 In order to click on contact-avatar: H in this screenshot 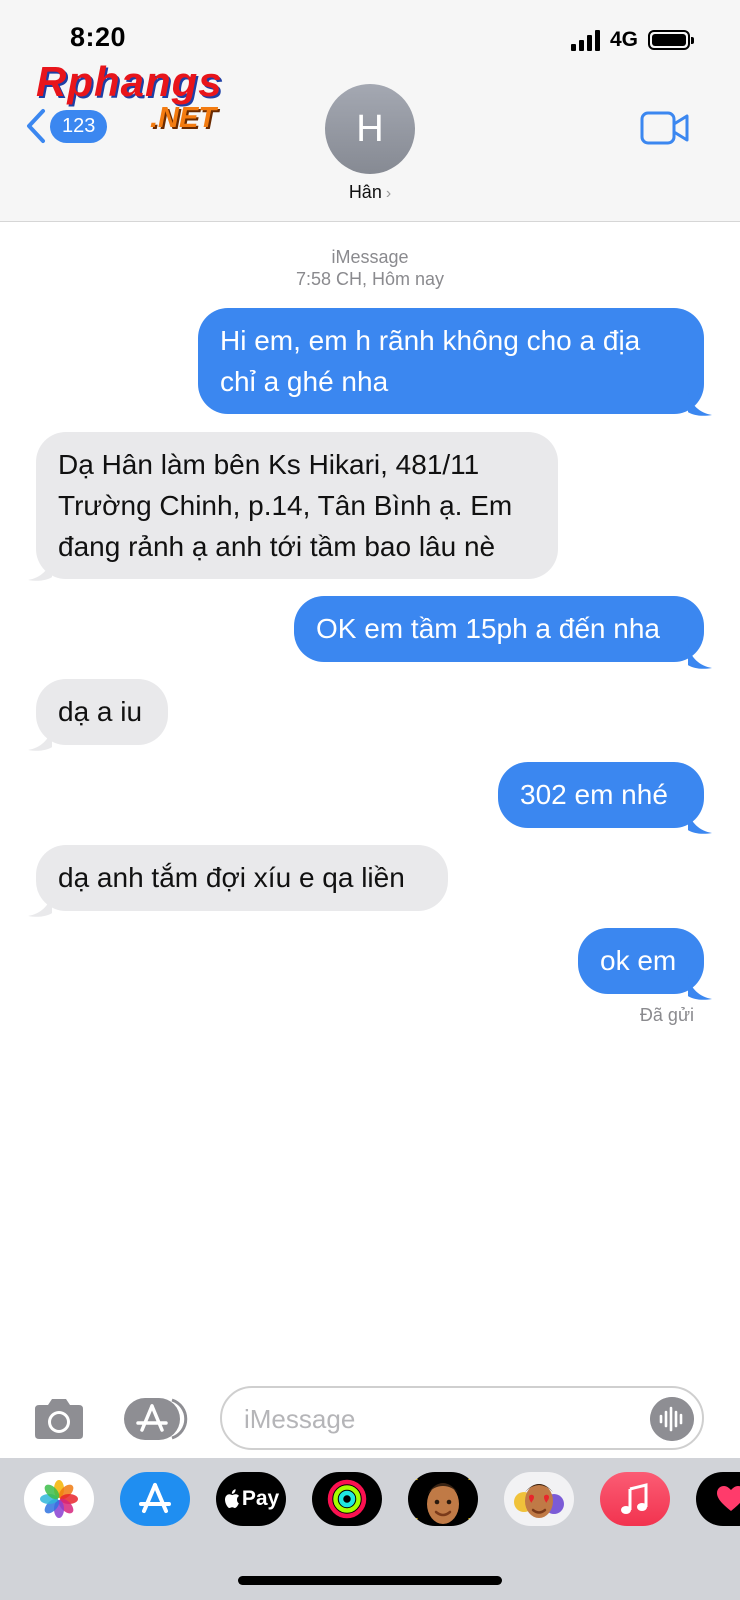, I will do `click(370, 129)`.